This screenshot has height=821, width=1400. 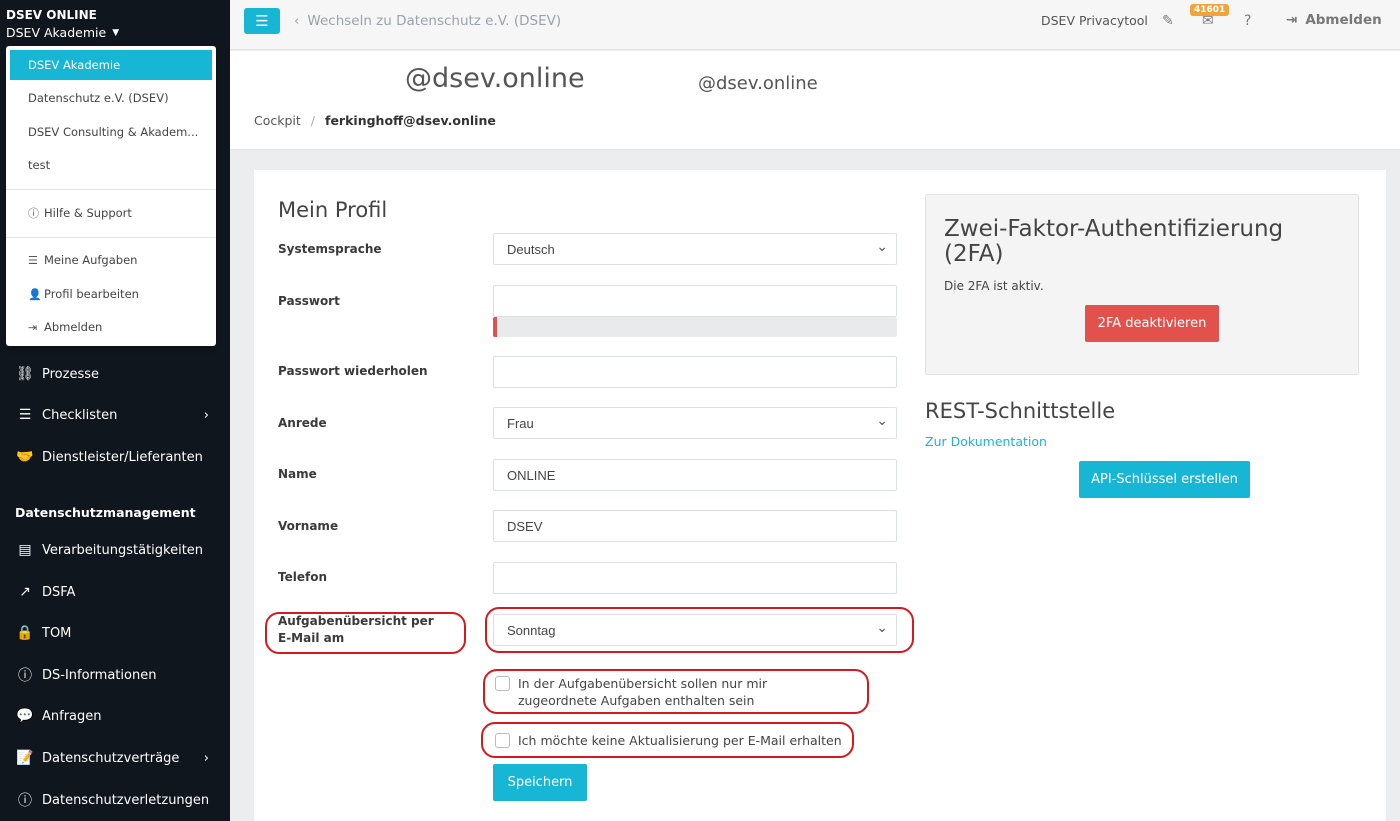 I want to click on dropdown-item-logout: ⇥ Abmelden, so click(x=111, y=327).